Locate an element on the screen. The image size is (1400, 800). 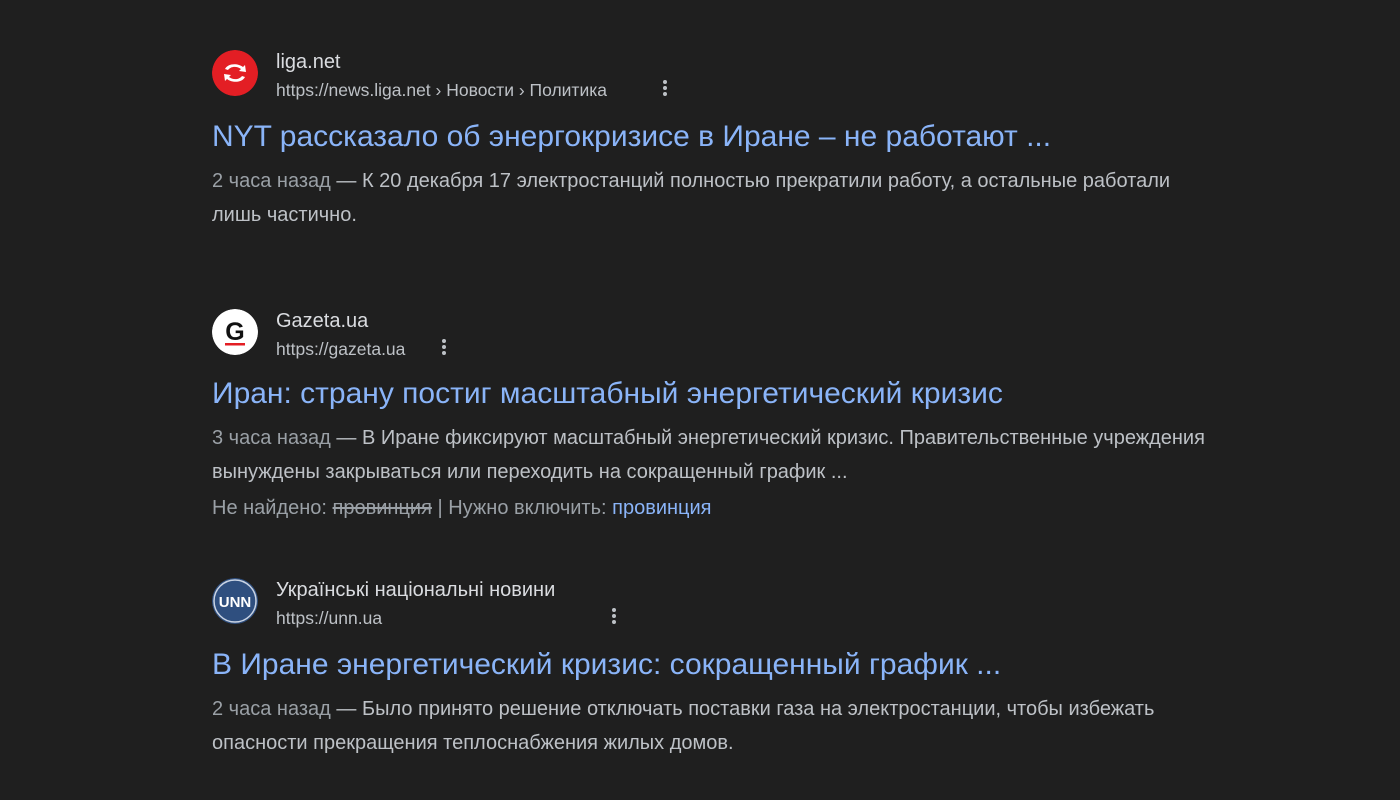
site-name: liga.net is located at coordinates (308, 62).